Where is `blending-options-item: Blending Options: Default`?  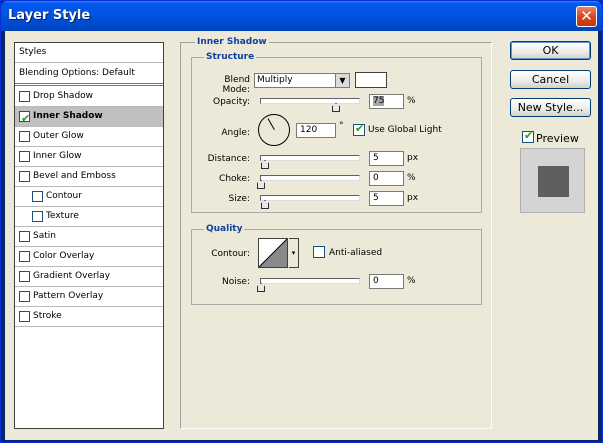
blending-options-item: Blending Options: Default is located at coordinates (89, 75).